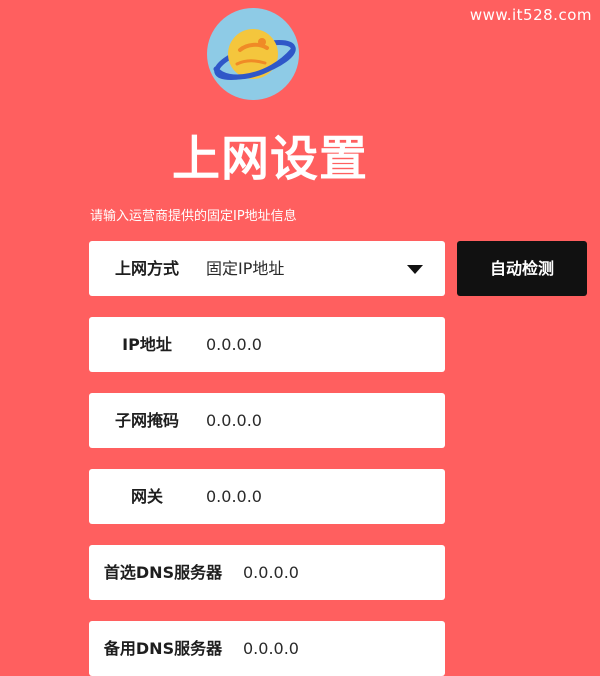 The height and width of the screenshot is (676, 600). Describe the element at coordinates (271, 648) in the screenshot. I see `secondary-dns-input: 0.0.0.0` at that location.